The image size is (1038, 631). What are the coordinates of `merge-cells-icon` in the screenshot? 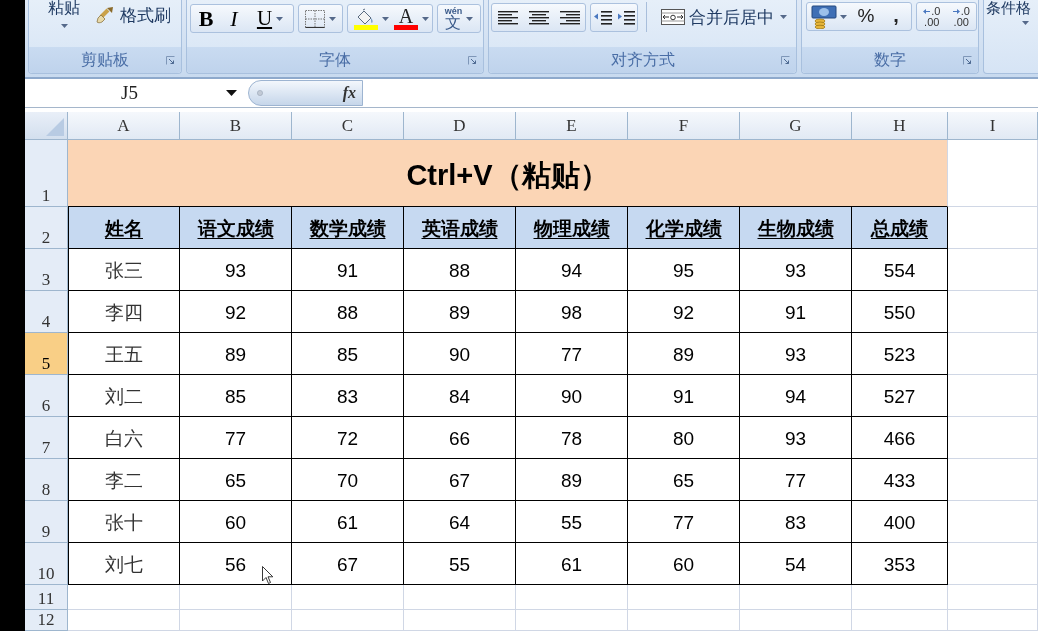 It's located at (673, 17).